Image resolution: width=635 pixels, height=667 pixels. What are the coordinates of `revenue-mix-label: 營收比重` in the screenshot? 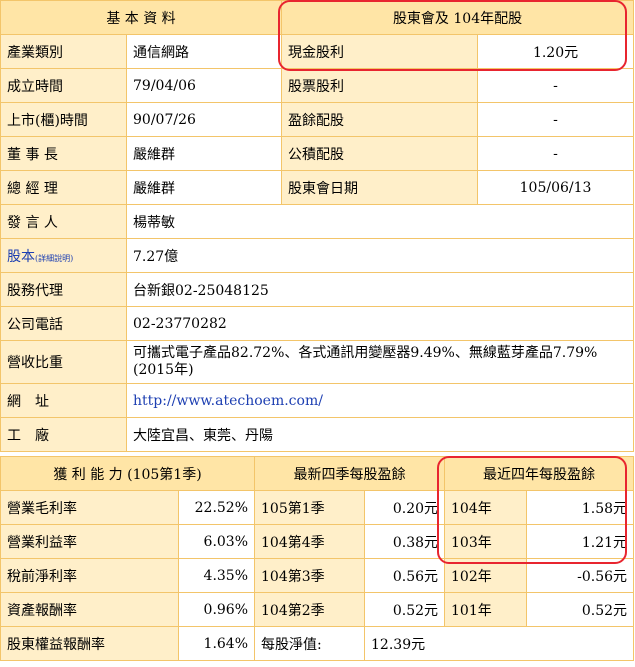 It's located at (63, 362).